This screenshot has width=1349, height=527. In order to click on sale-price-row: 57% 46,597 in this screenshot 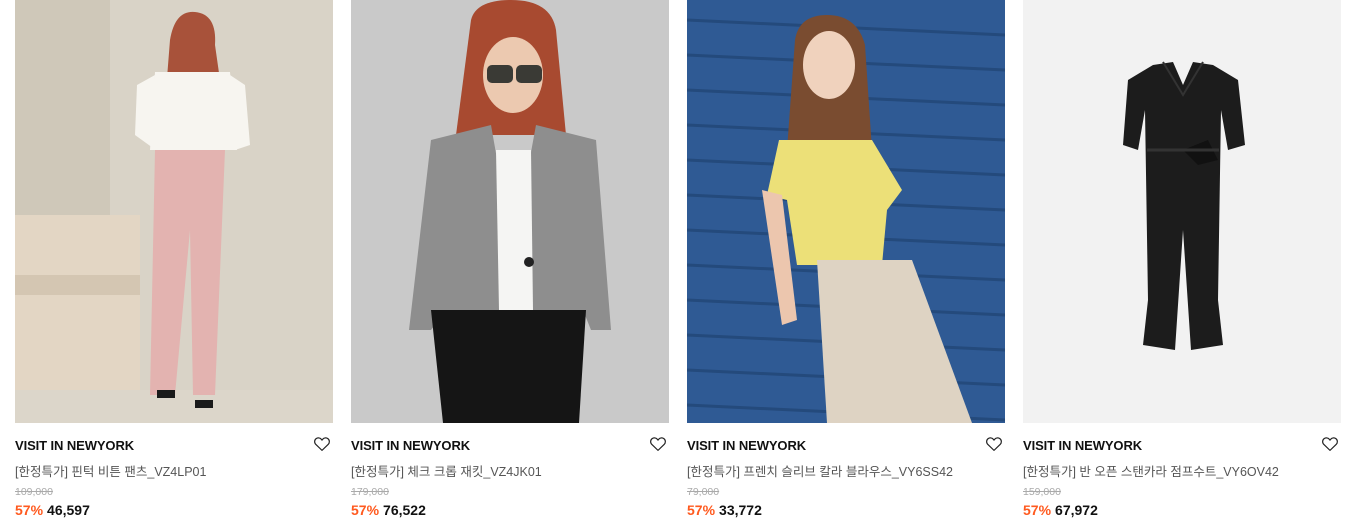, I will do `click(52, 510)`.